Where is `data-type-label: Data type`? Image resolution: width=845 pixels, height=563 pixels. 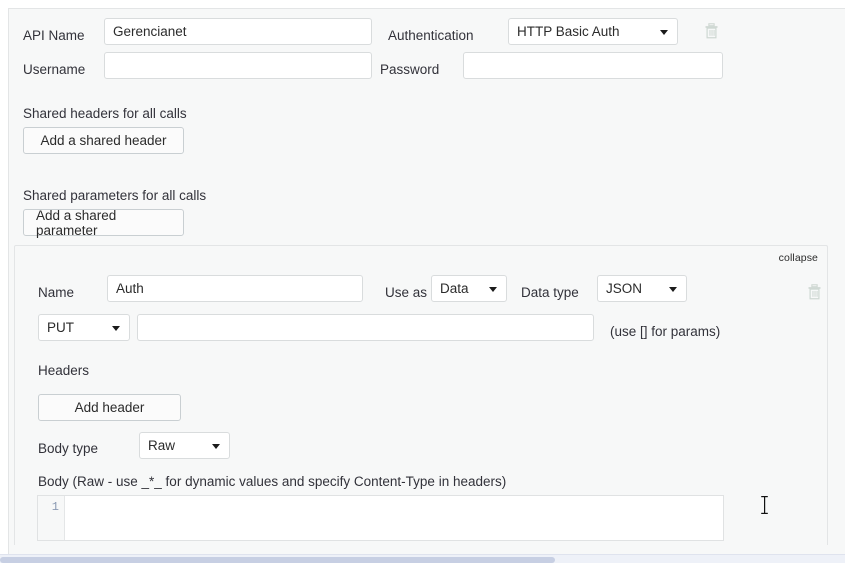
data-type-label: Data type is located at coordinates (550, 292).